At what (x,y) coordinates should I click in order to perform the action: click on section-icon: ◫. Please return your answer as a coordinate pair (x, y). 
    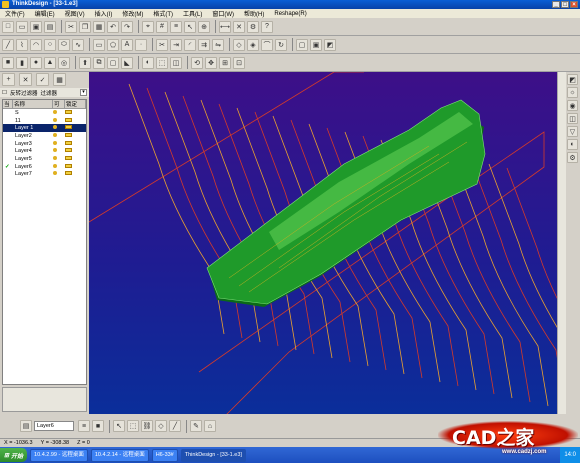
    Looking at the image, I should click on (572, 118).